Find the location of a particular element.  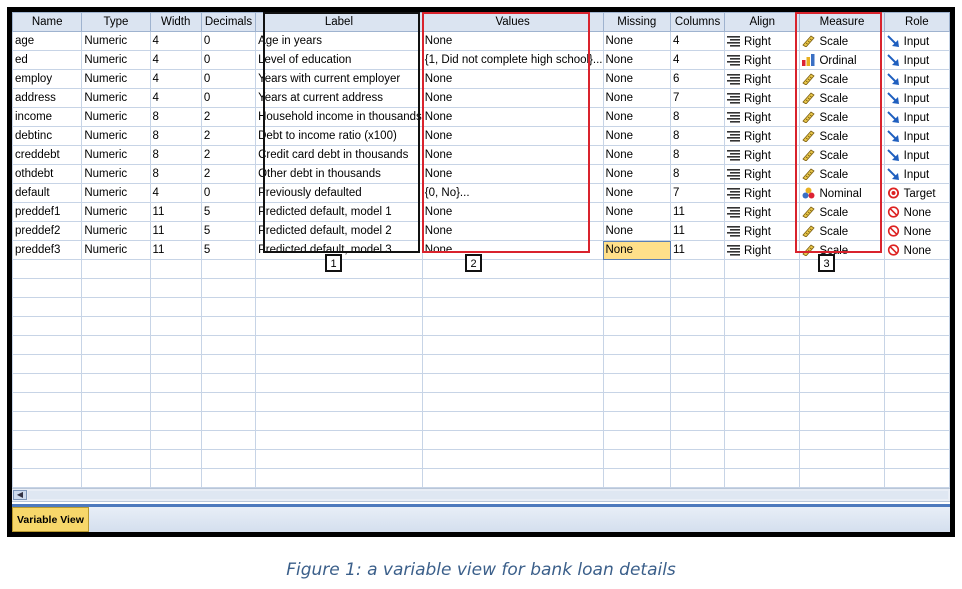

column-header-width: Width is located at coordinates (175, 22).